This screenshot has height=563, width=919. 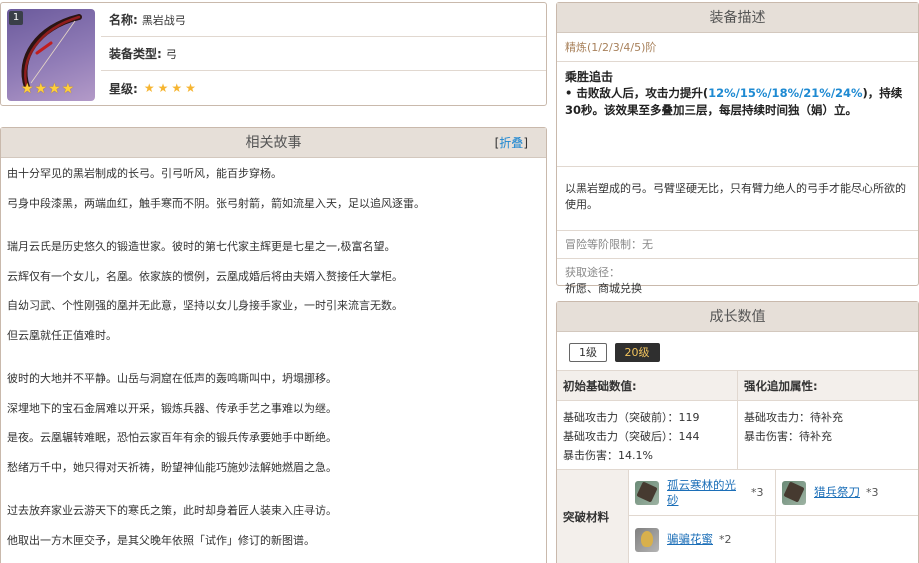 What do you see at coordinates (144, 173) in the screenshot?
I see `story-paragraph: 由十分罕见的黑岩制成的长弓。引弓听风，能百步穿杨。` at bounding box center [144, 173].